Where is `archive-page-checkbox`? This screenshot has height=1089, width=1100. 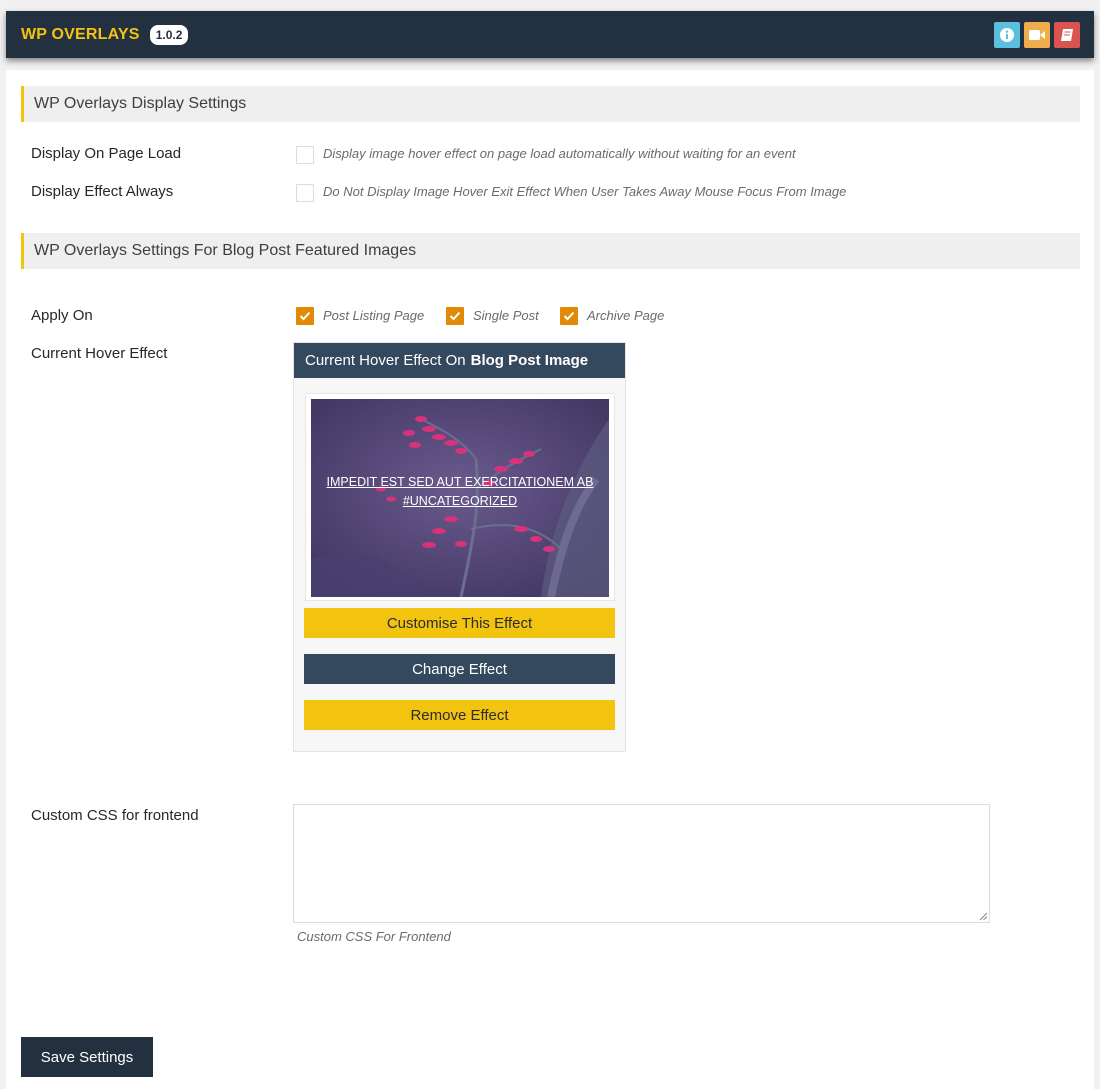 archive-page-checkbox is located at coordinates (569, 316).